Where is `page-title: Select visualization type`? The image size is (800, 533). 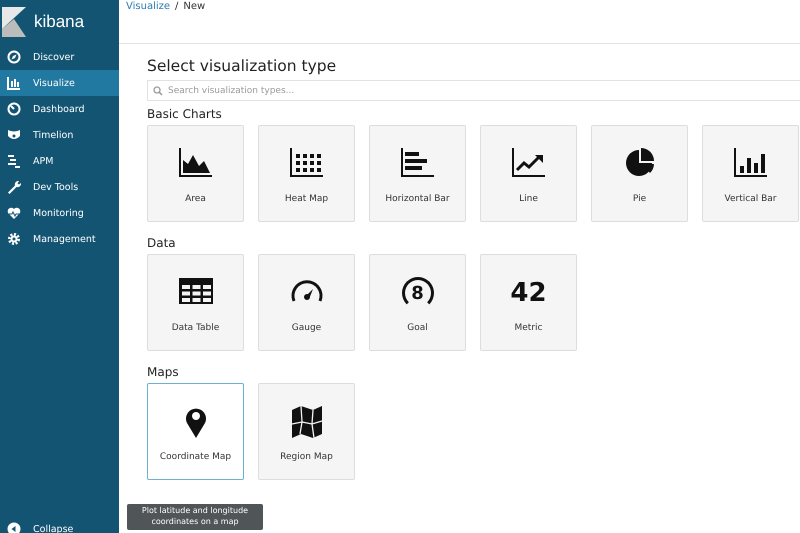
page-title: Select visualization type is located at coordinates (242, 66).